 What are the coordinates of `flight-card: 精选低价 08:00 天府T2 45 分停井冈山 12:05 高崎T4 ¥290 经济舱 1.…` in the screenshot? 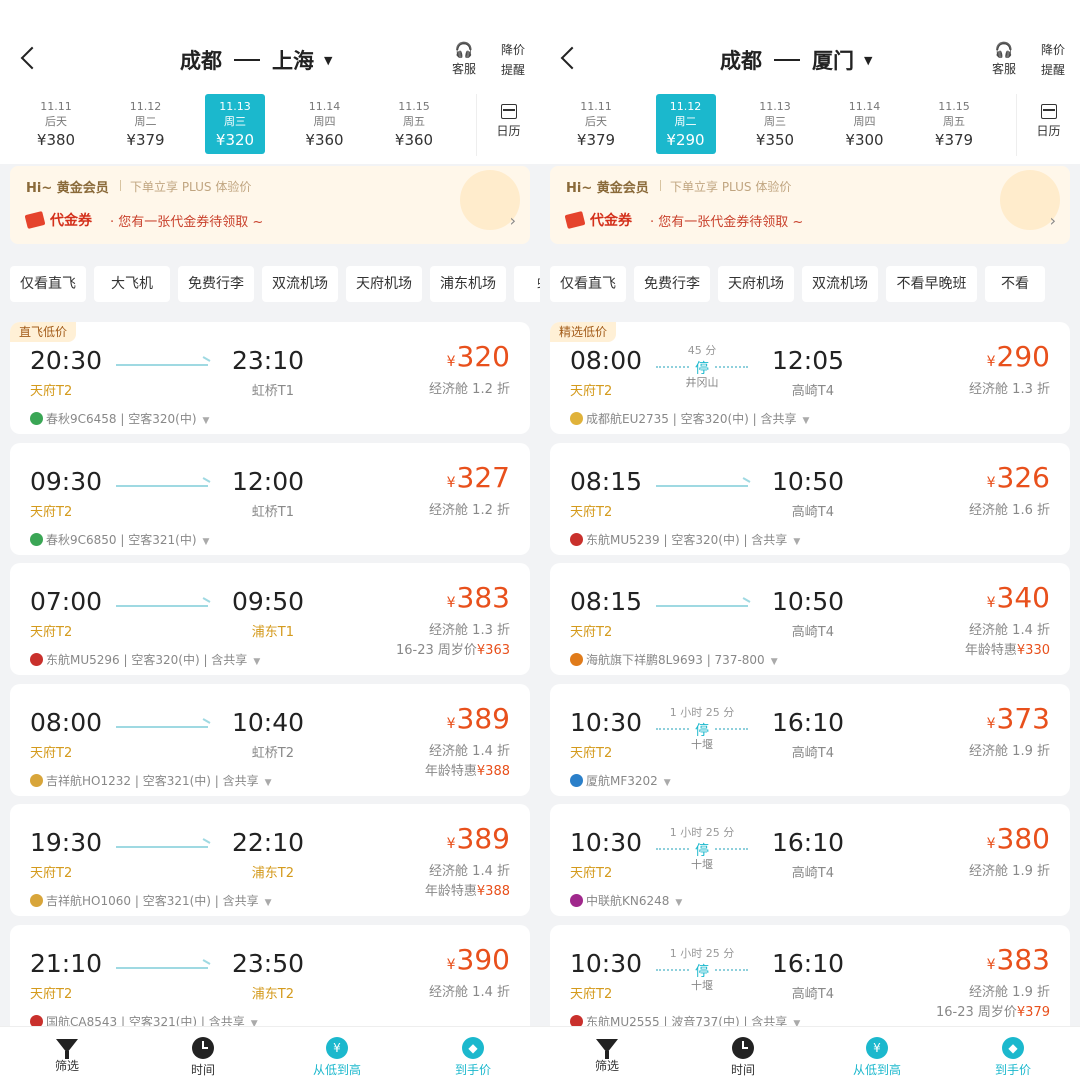 It's located at (810, 378).